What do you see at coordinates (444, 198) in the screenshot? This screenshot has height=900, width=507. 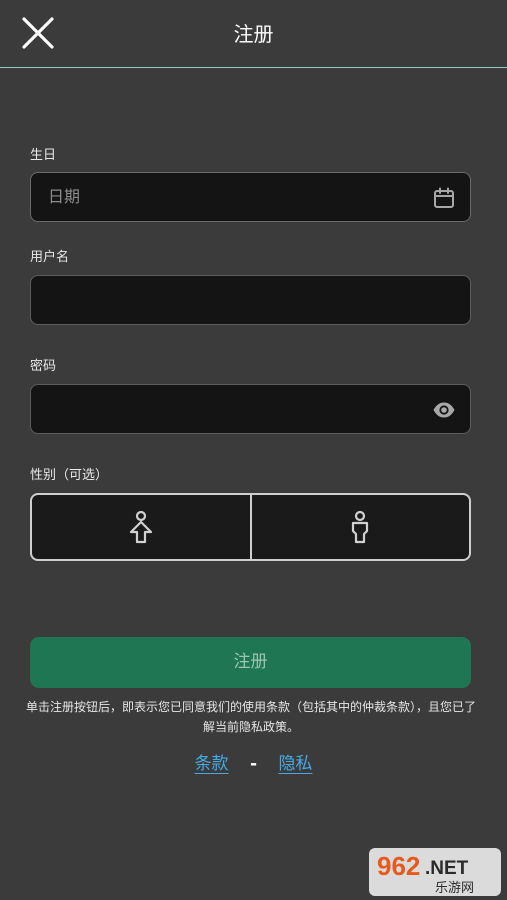 I see `calendar-icon` at bounding box center [444, 198].